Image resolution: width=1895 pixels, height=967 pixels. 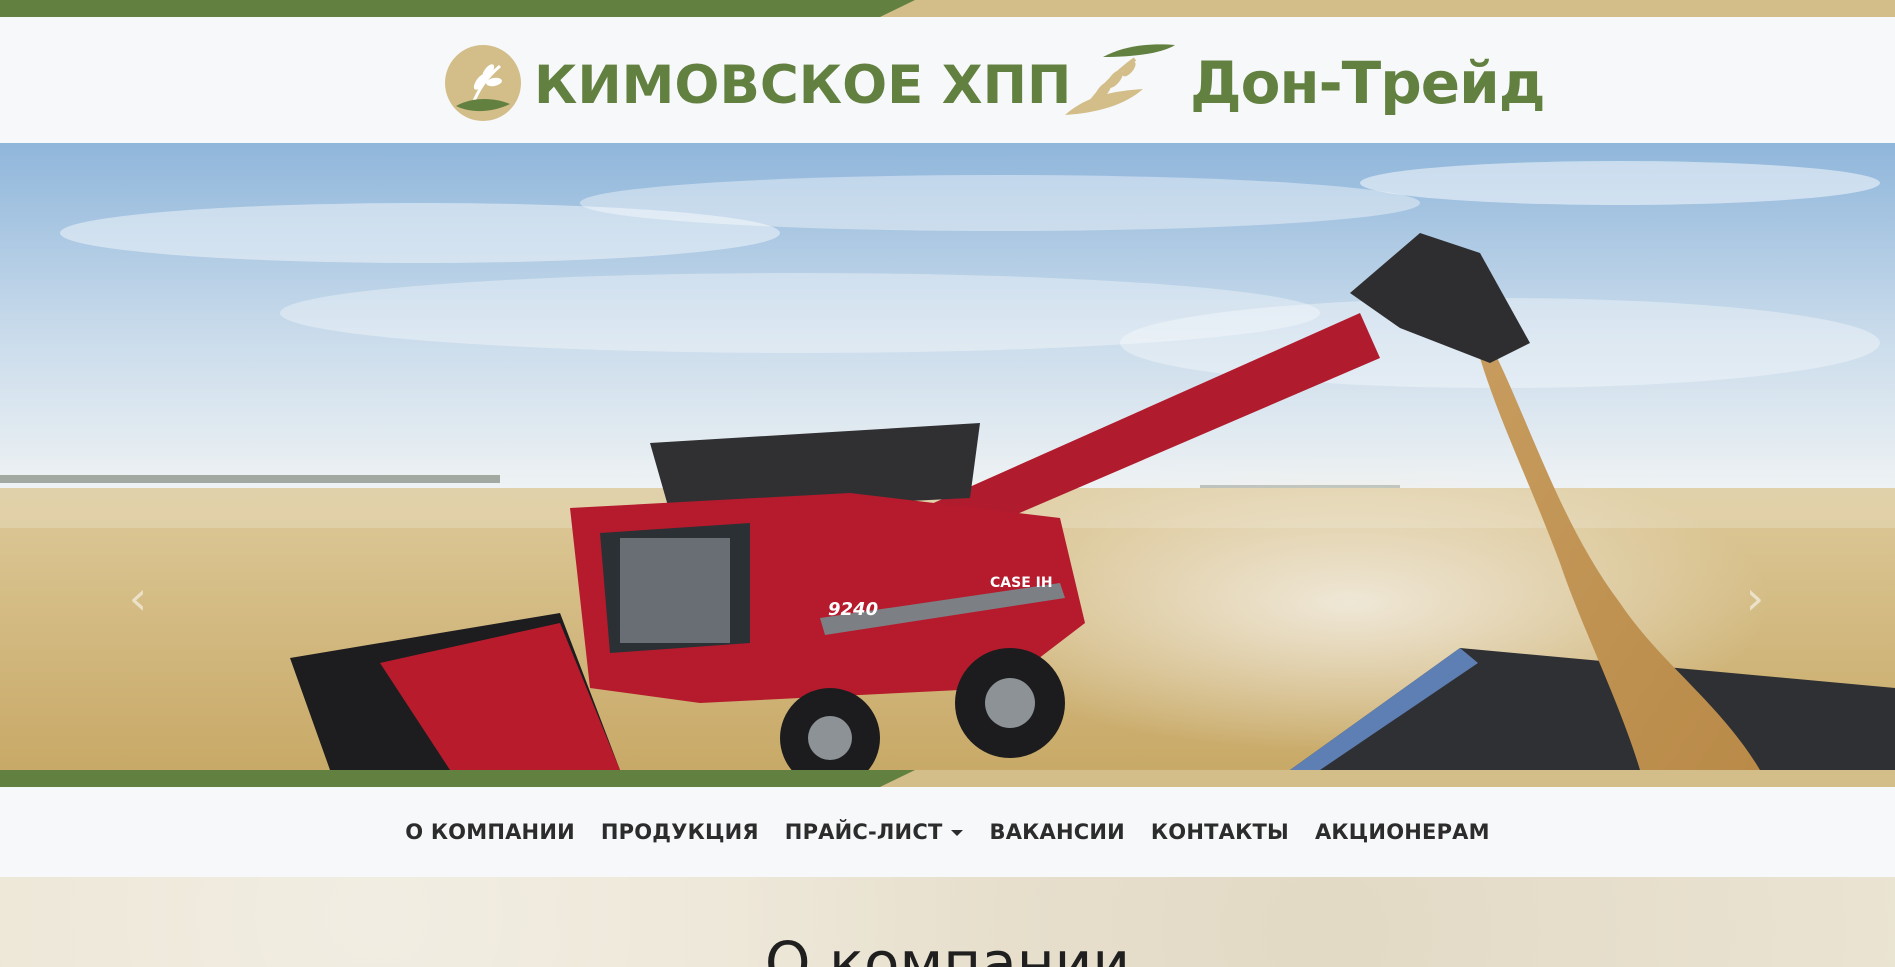 I want to click on wheat-circle-icon, so click(x=483, y=85).